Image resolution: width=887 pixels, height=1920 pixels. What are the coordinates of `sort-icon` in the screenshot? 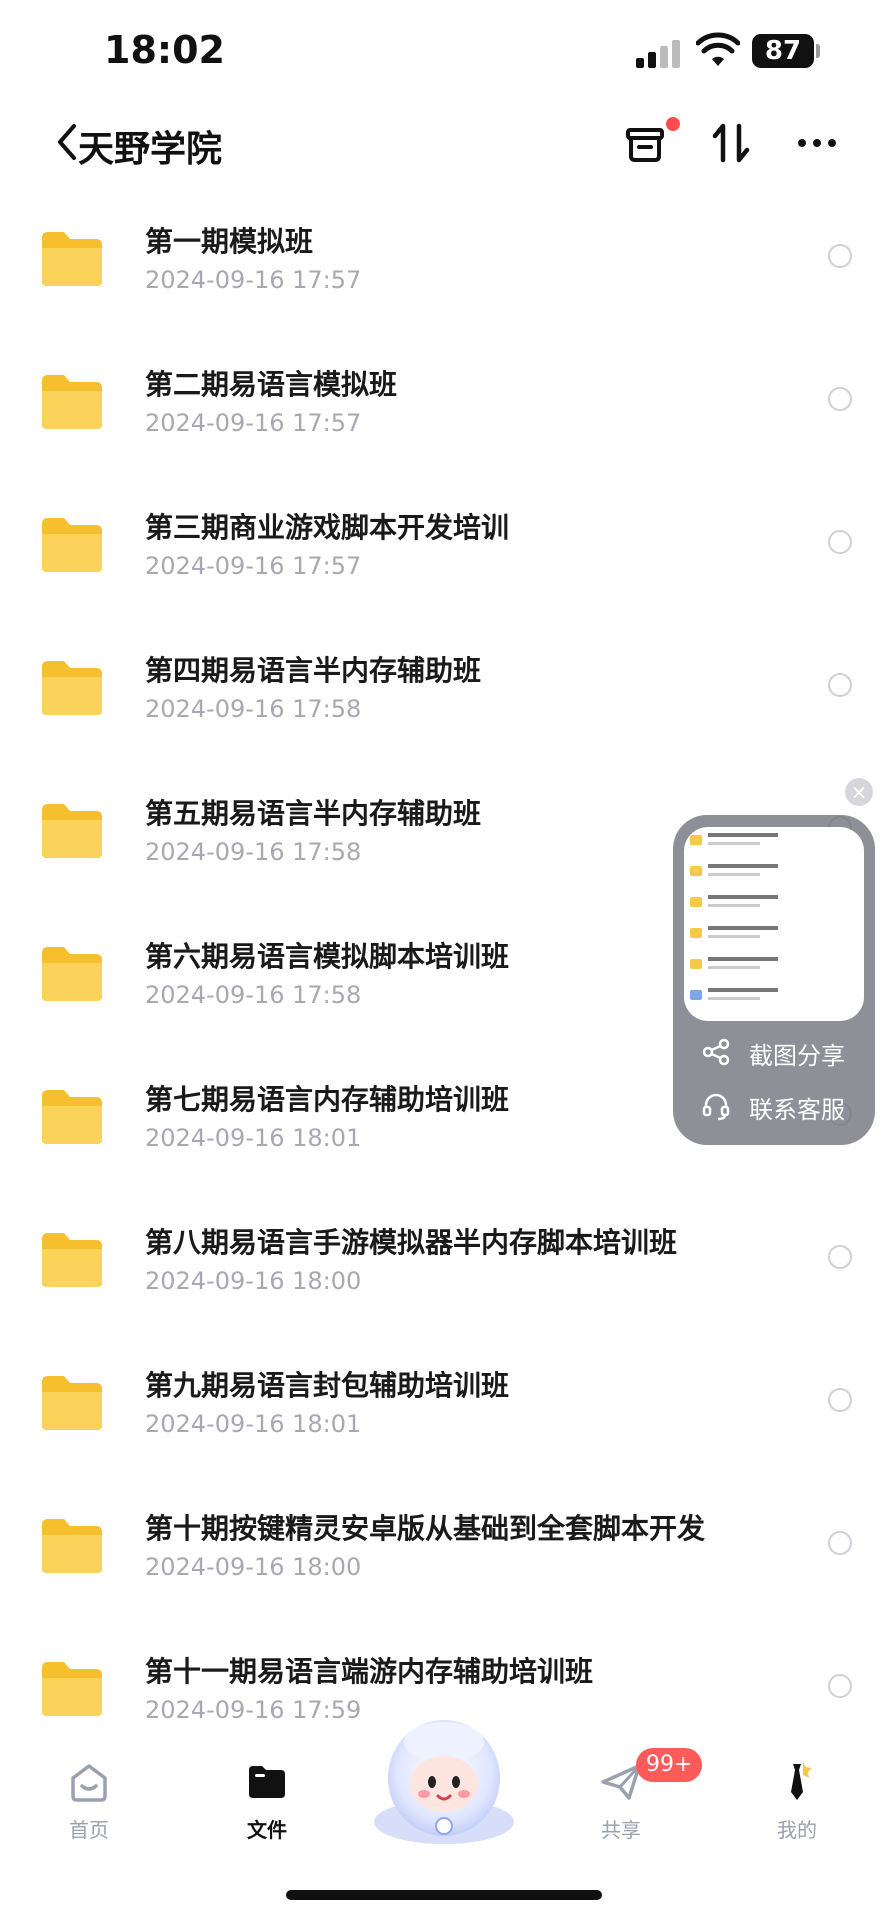 It's located at (731, 143).